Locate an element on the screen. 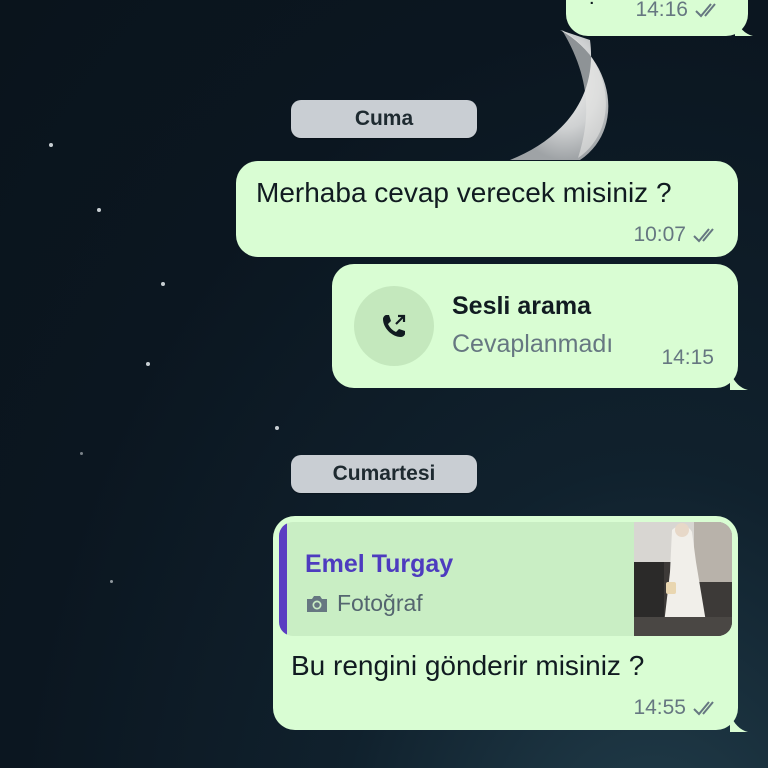 This screenshot has width=768, height=768. outgoing-message: Merhaba cevap verecek misiniz ? 10:07 is located at coordinates (487, 209).